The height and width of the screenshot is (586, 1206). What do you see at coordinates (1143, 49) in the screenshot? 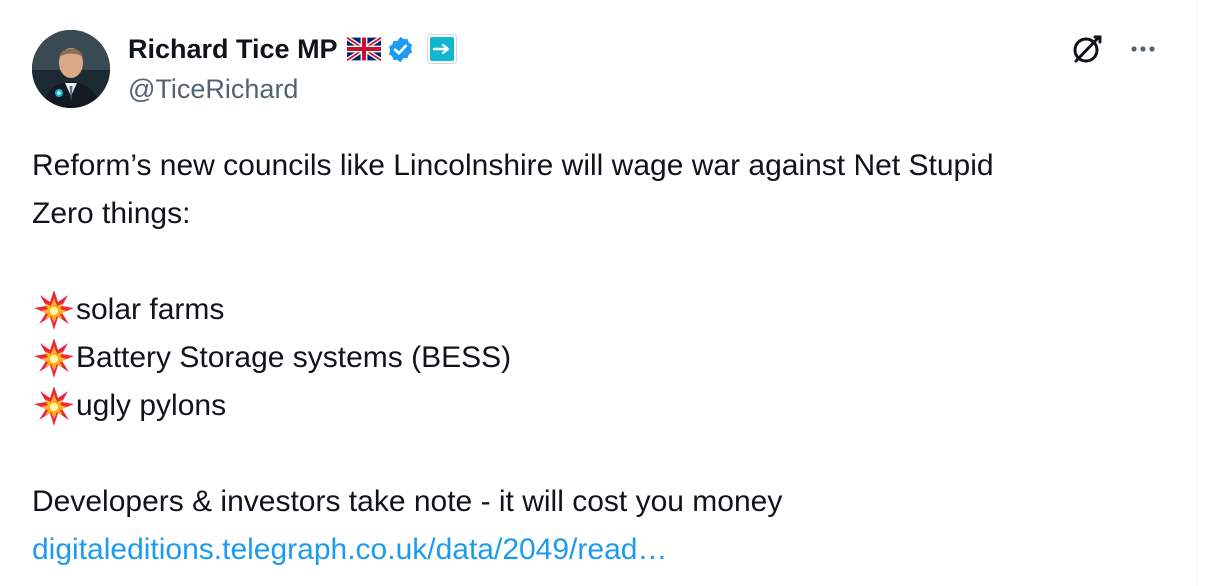
I see `more-options-icon` at bounding box center [1143, 49].